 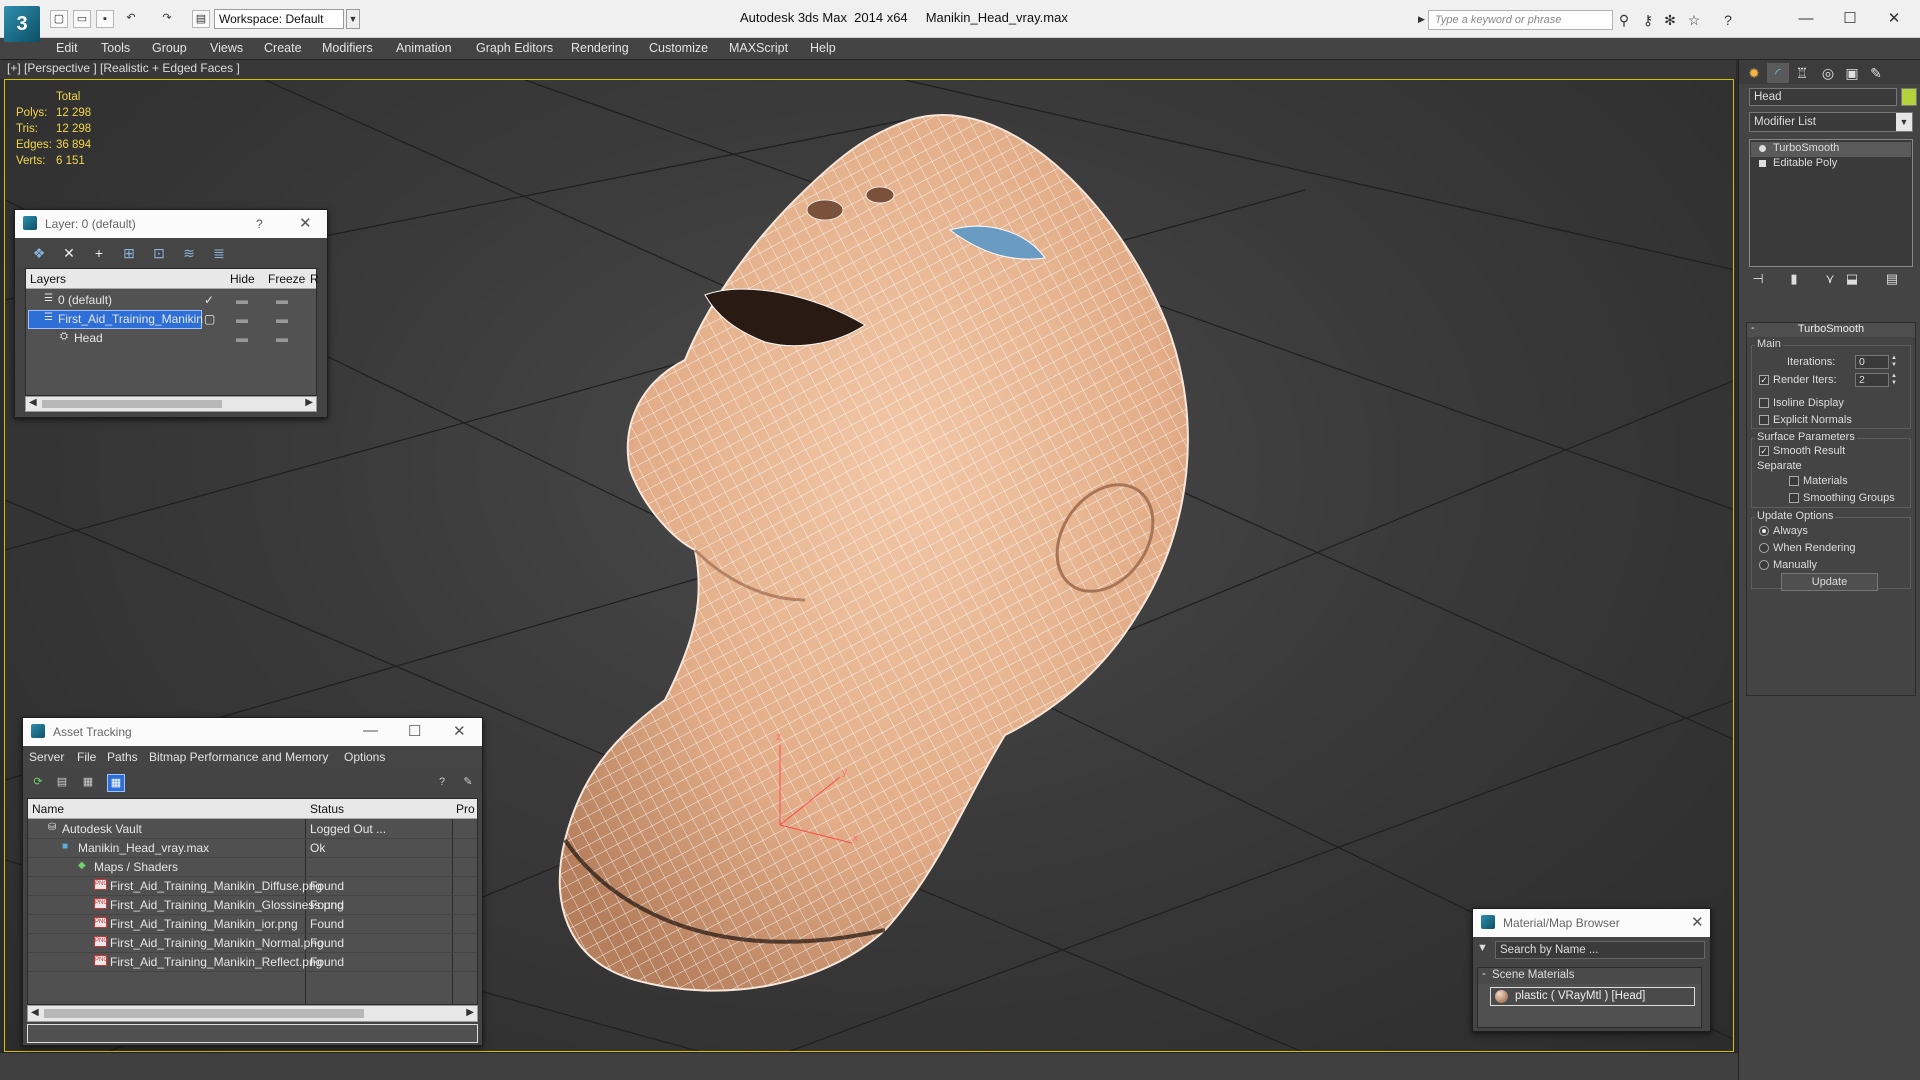 I want to click on menu-graph-editors: Graph Editors, so click(x=514, y=48).